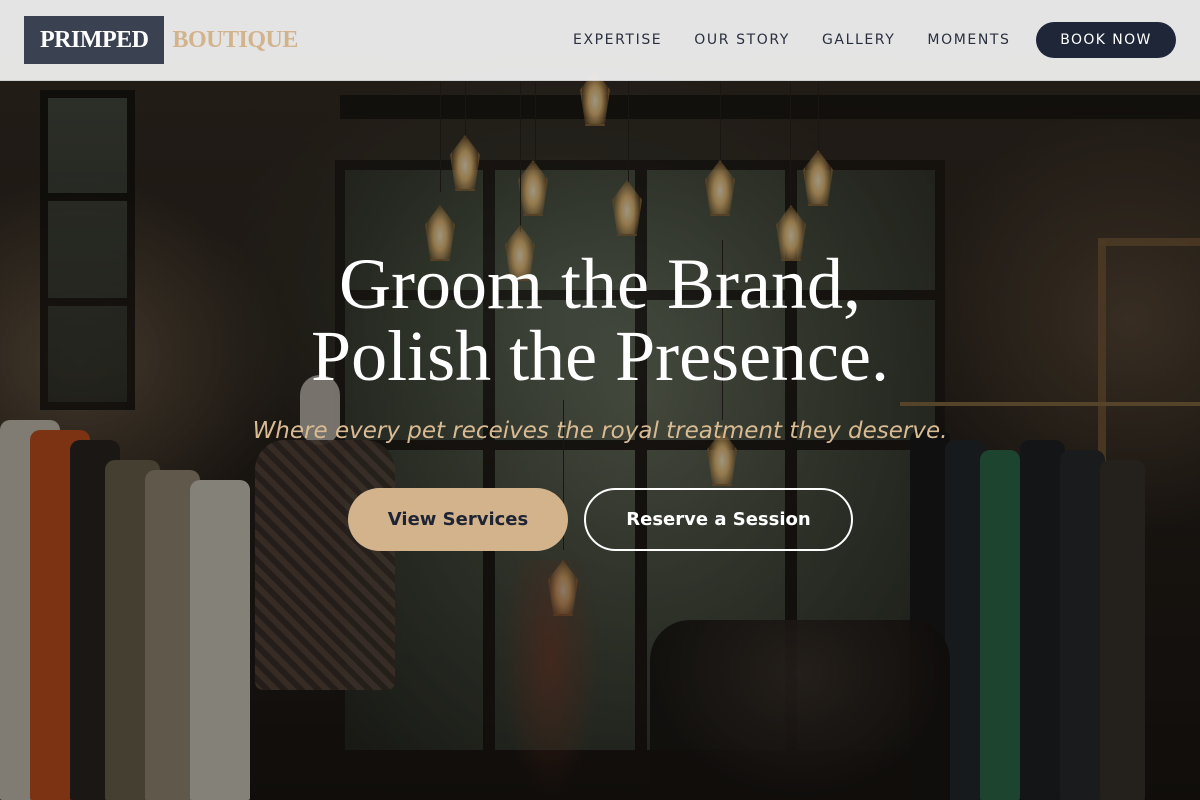 This screenshot has width=1200, height=800. What do you see at coordinates (600, 356) in the screenshot?
I see `hero-title-line-2: Polish the Presence.` at bounding box center [600, 356].